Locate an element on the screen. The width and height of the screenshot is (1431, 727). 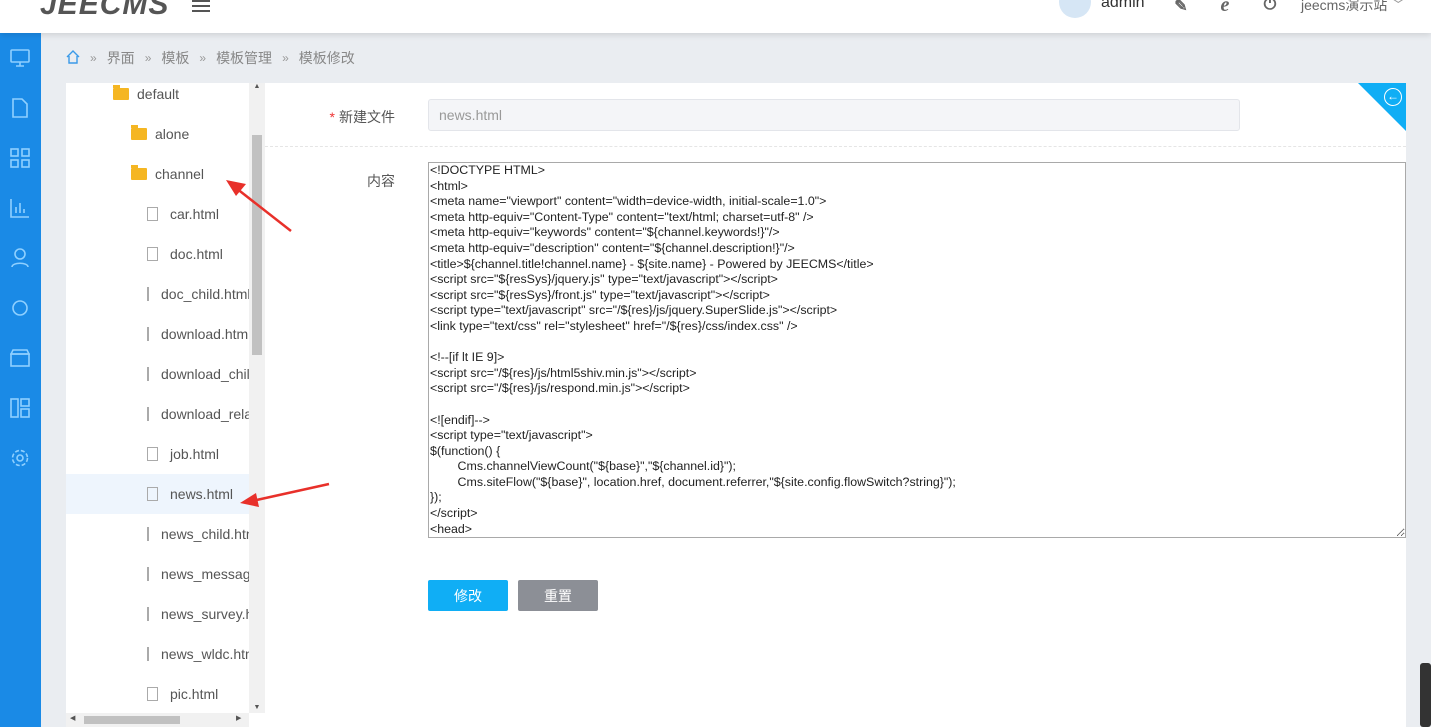
username: admin is located at coordinates (1123, 6).